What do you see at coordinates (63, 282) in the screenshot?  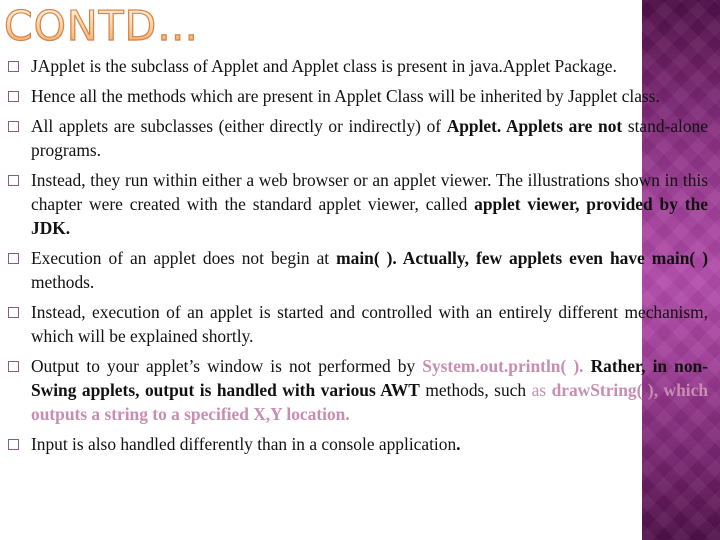 I see `bullet-text: methods.` at bounding box center [63, 282].